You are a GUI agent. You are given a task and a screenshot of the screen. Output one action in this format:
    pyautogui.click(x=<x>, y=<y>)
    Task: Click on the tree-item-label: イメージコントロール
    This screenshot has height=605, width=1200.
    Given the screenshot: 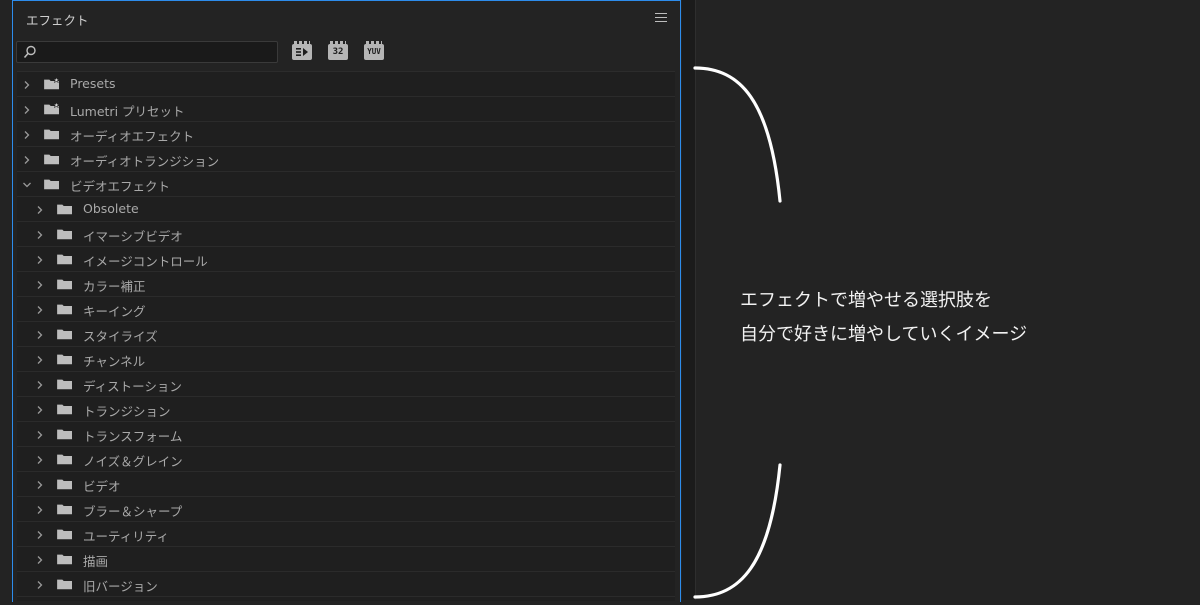 What is the action you would take?
    pyautogui.click(x=145, y=261)
    